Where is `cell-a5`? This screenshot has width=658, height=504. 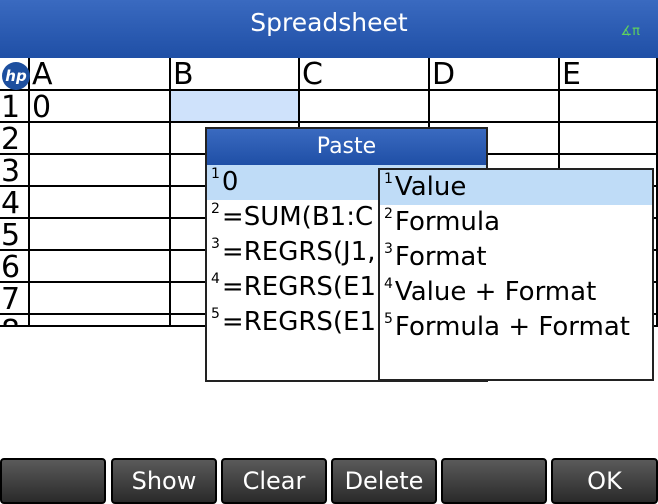
cell-a5 is located at coordinates (100, 235).